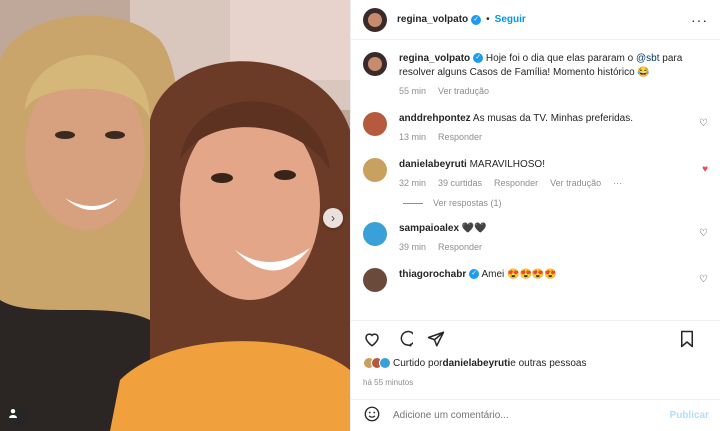 This screenshot has width=720, height=431. I want to click on post-timestamp: há 55 minutos, so click(388, 382).